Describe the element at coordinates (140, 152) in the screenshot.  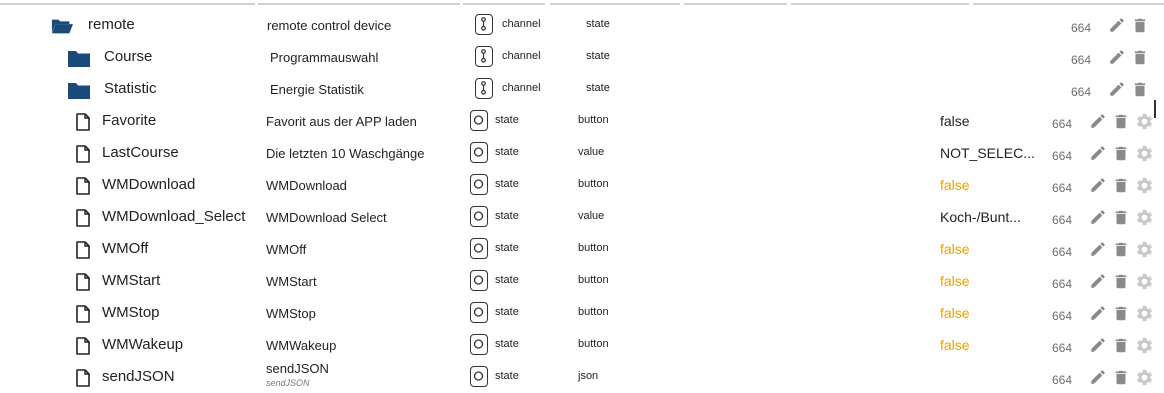
I see `row-name: LastCourse` at that location.